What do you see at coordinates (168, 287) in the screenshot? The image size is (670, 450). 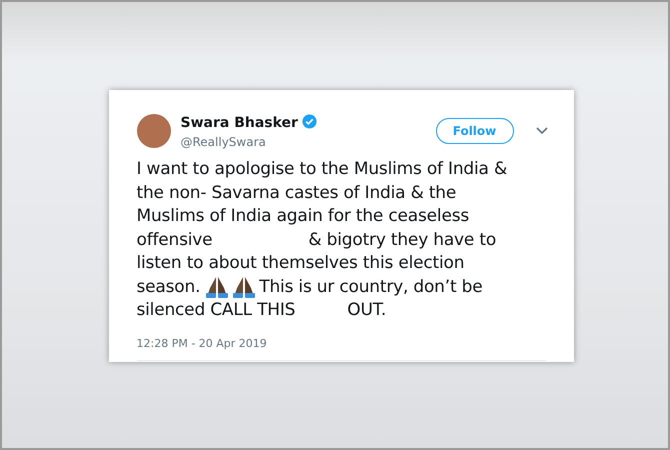 I see `tweet-text: season.` at bounding box center [168, 287].